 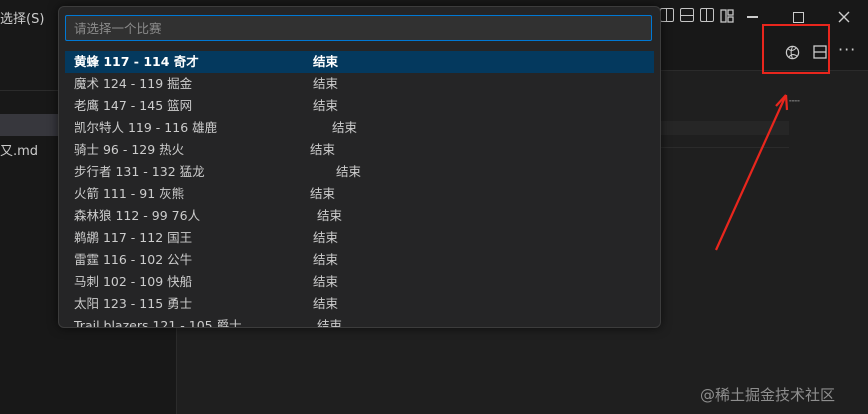 What do you see at coordinates (22, 17) in the screenshot?
I see `menu-selection: 选择(S)` at bounding box center [22, 17].